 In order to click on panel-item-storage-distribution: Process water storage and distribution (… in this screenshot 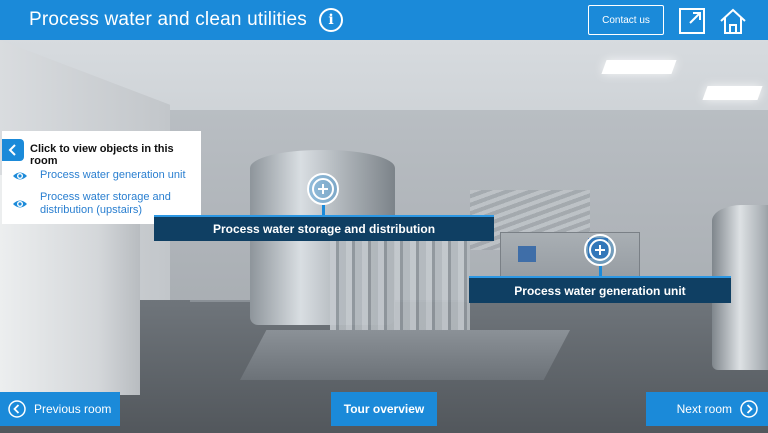, I will do `click(102, 204)`.